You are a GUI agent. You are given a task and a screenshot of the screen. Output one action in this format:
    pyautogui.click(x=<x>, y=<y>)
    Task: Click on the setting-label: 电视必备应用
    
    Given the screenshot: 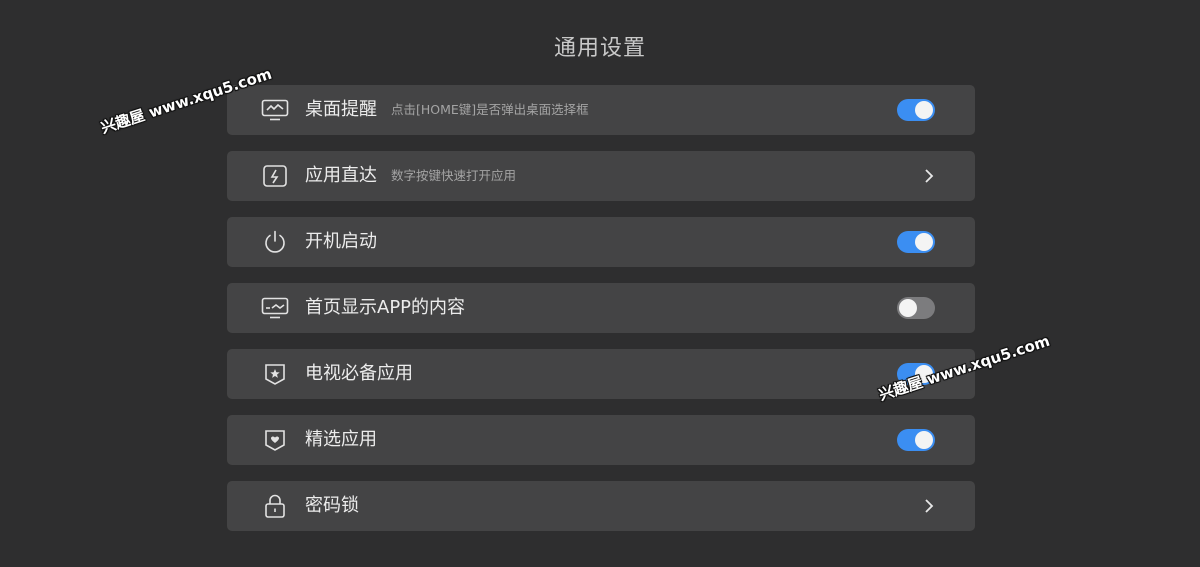 What is the action you would take?
    pyautogui.click(x=359, y=373)
    